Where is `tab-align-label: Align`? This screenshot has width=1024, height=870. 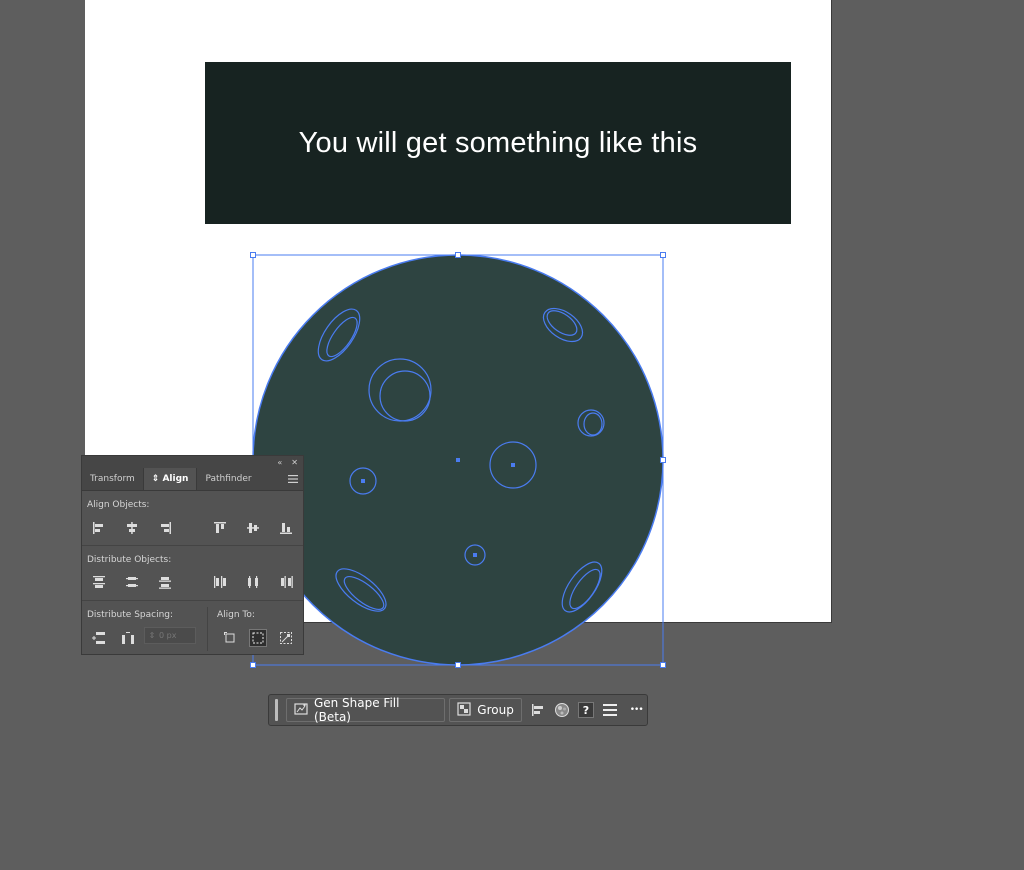 tab-align-label: Align is located at coordinates (175, 479).